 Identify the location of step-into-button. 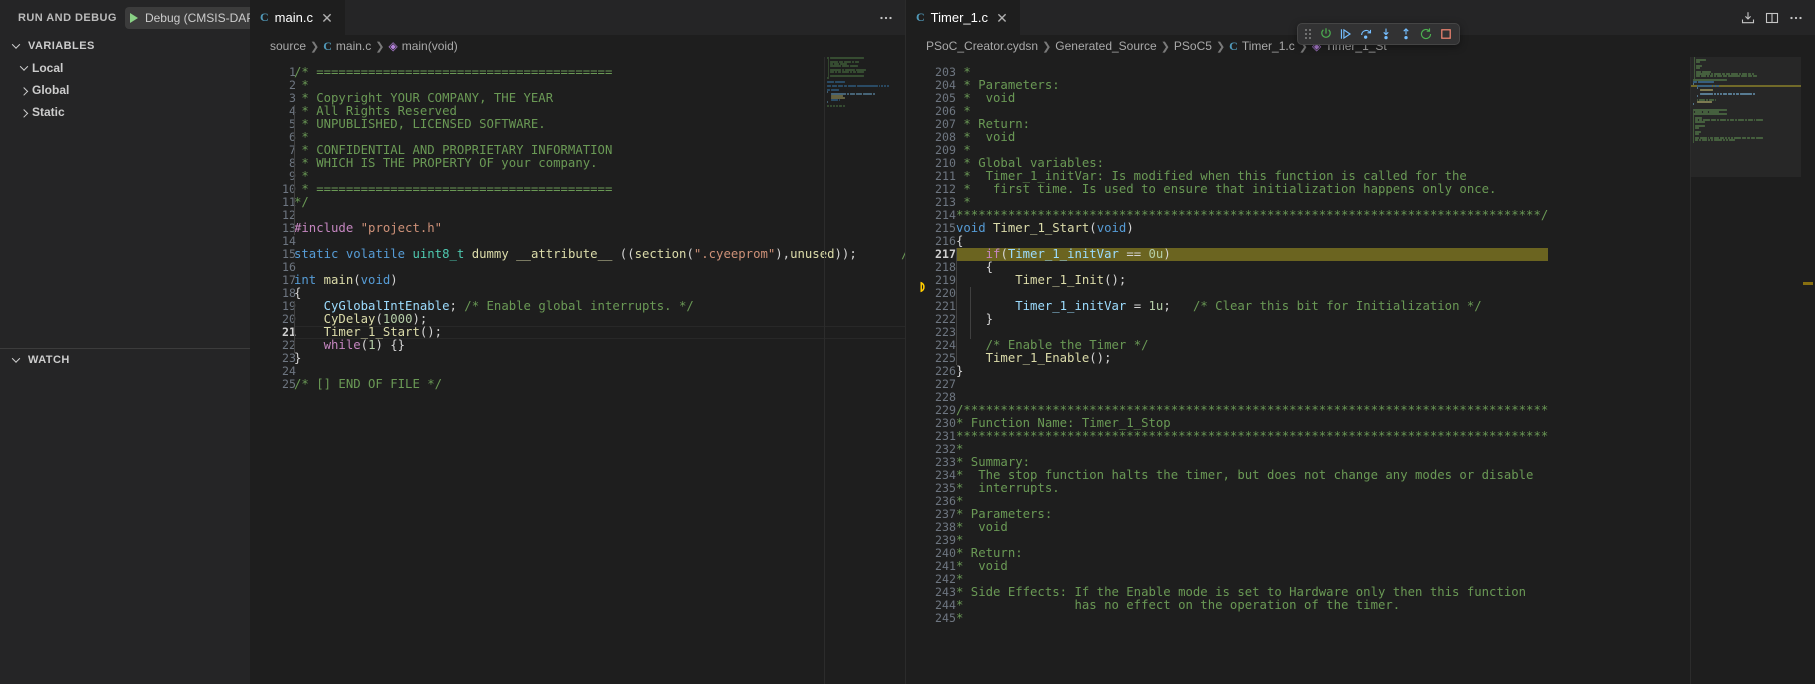
(1385, 34).